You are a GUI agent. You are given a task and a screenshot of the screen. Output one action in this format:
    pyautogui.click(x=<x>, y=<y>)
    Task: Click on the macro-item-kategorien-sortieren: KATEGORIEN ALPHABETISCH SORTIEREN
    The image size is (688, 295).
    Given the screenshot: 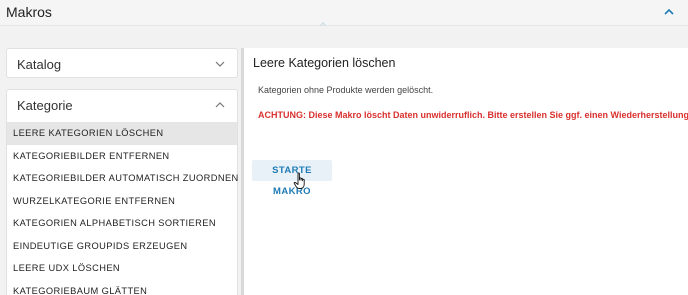 What is the action you would take?
    pyautogui.click(x=122, y=223)
    